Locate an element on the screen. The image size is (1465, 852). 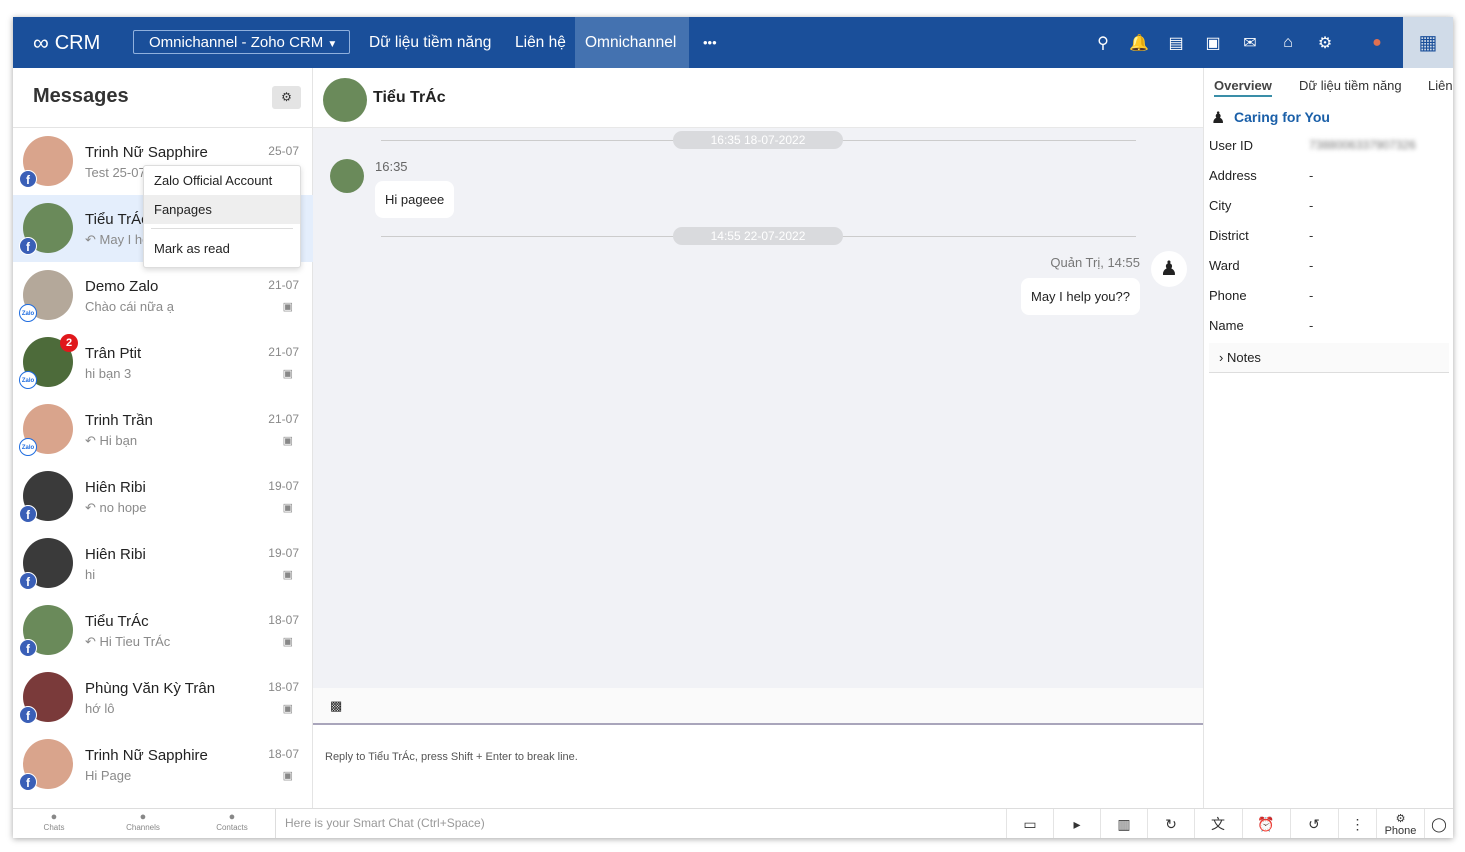
conversation-item: Zalo Trinh Trần ↶ Hi bạn 21-07 ▣ is located at coordinates (163, 429).